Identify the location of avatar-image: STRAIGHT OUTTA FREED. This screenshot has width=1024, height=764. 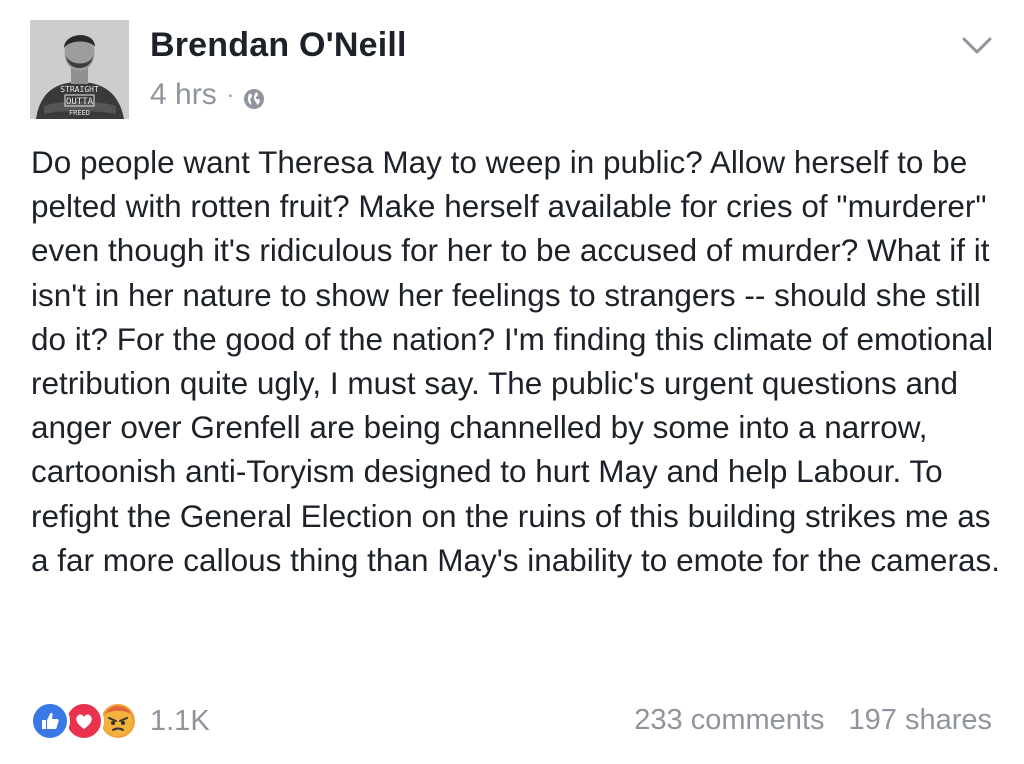
(79, 69).